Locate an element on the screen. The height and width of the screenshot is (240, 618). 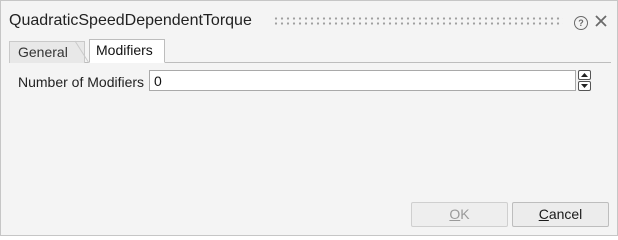
ok-label-rest: K is located at coordinates (465, 214).